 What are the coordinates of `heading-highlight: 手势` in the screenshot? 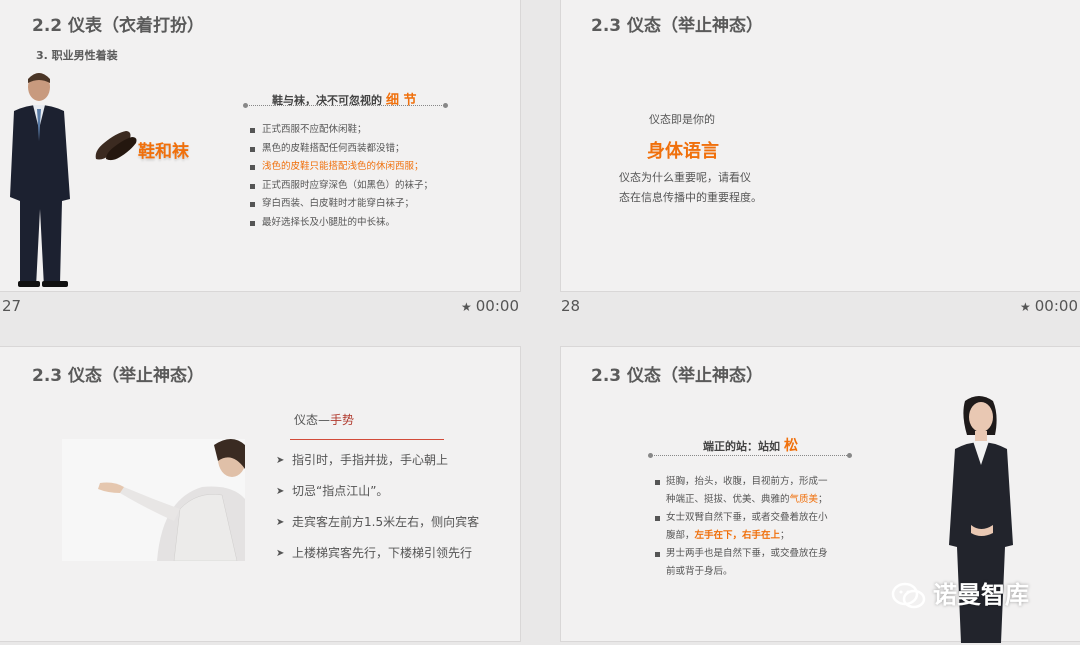 It's located at (342, 420).